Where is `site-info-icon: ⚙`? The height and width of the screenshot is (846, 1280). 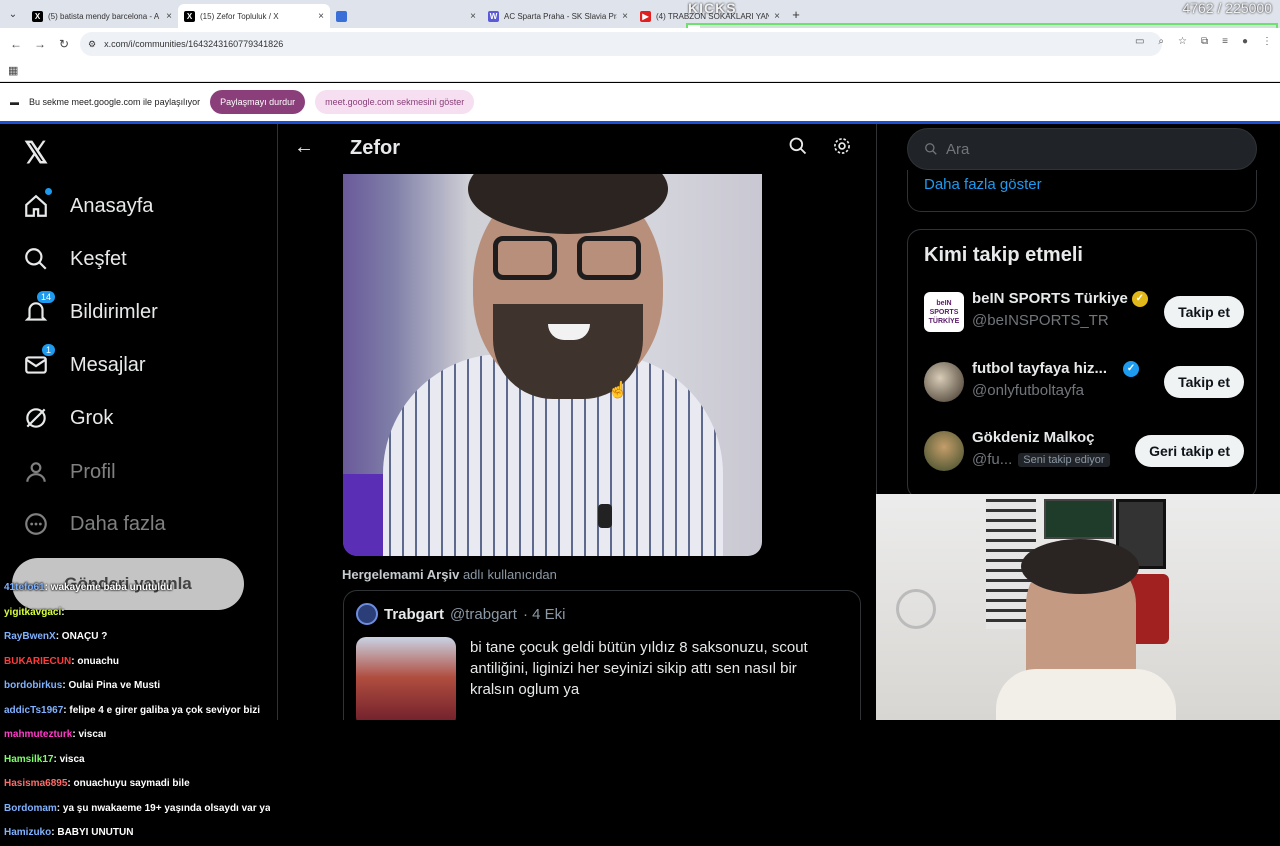
site-info-icon: ⚙ is located at coordinates (92, 44).